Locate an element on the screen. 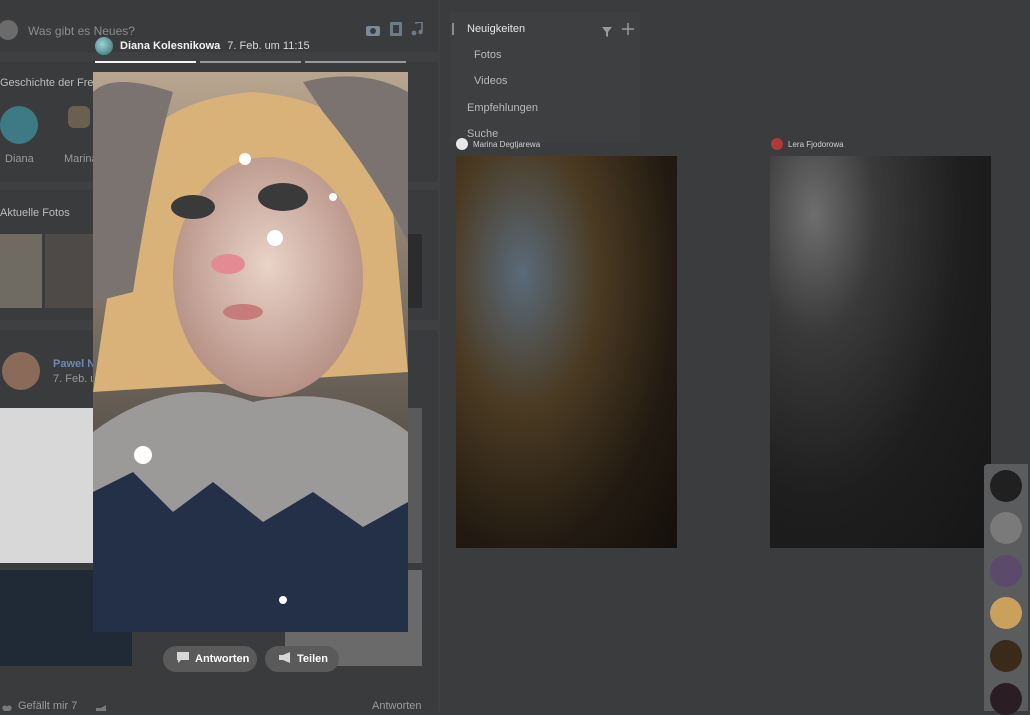 Image resolution: width=1030 pixels, height=715 pixels. story-header: Diana Kolesnikowa 7. Feb. um 11:15 is located at coordinates (202, 46).